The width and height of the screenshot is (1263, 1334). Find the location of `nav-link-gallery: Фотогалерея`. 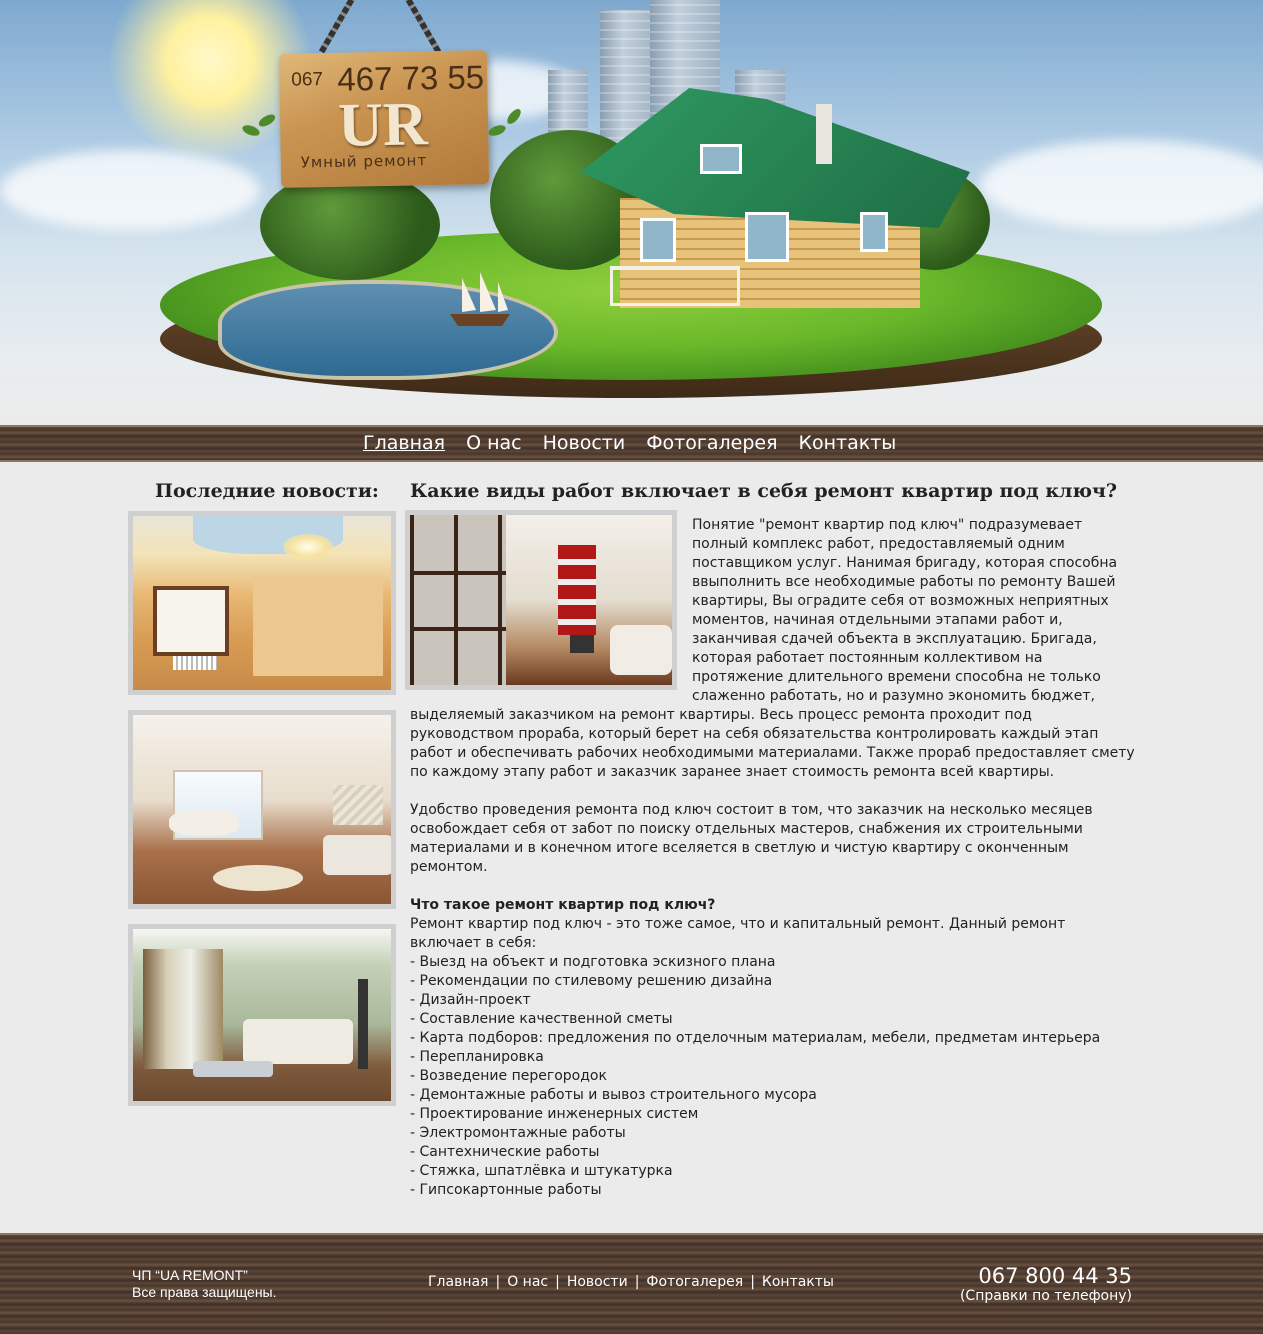

nav-link-gallery: Фотогалерея is located at coordinates (711, 443).